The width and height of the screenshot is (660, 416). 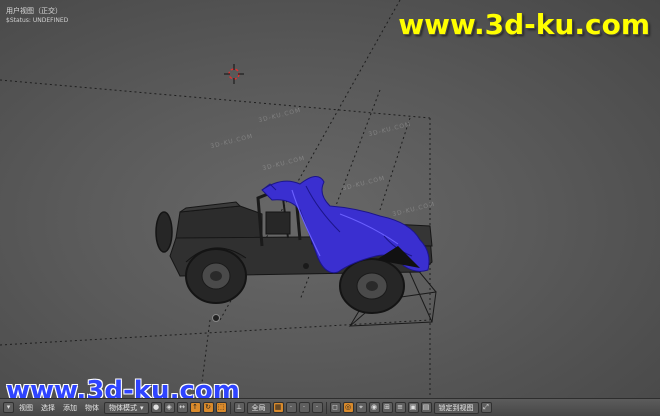 I want to click on editor-type-icon: ▾, so click(x=8, y=407).